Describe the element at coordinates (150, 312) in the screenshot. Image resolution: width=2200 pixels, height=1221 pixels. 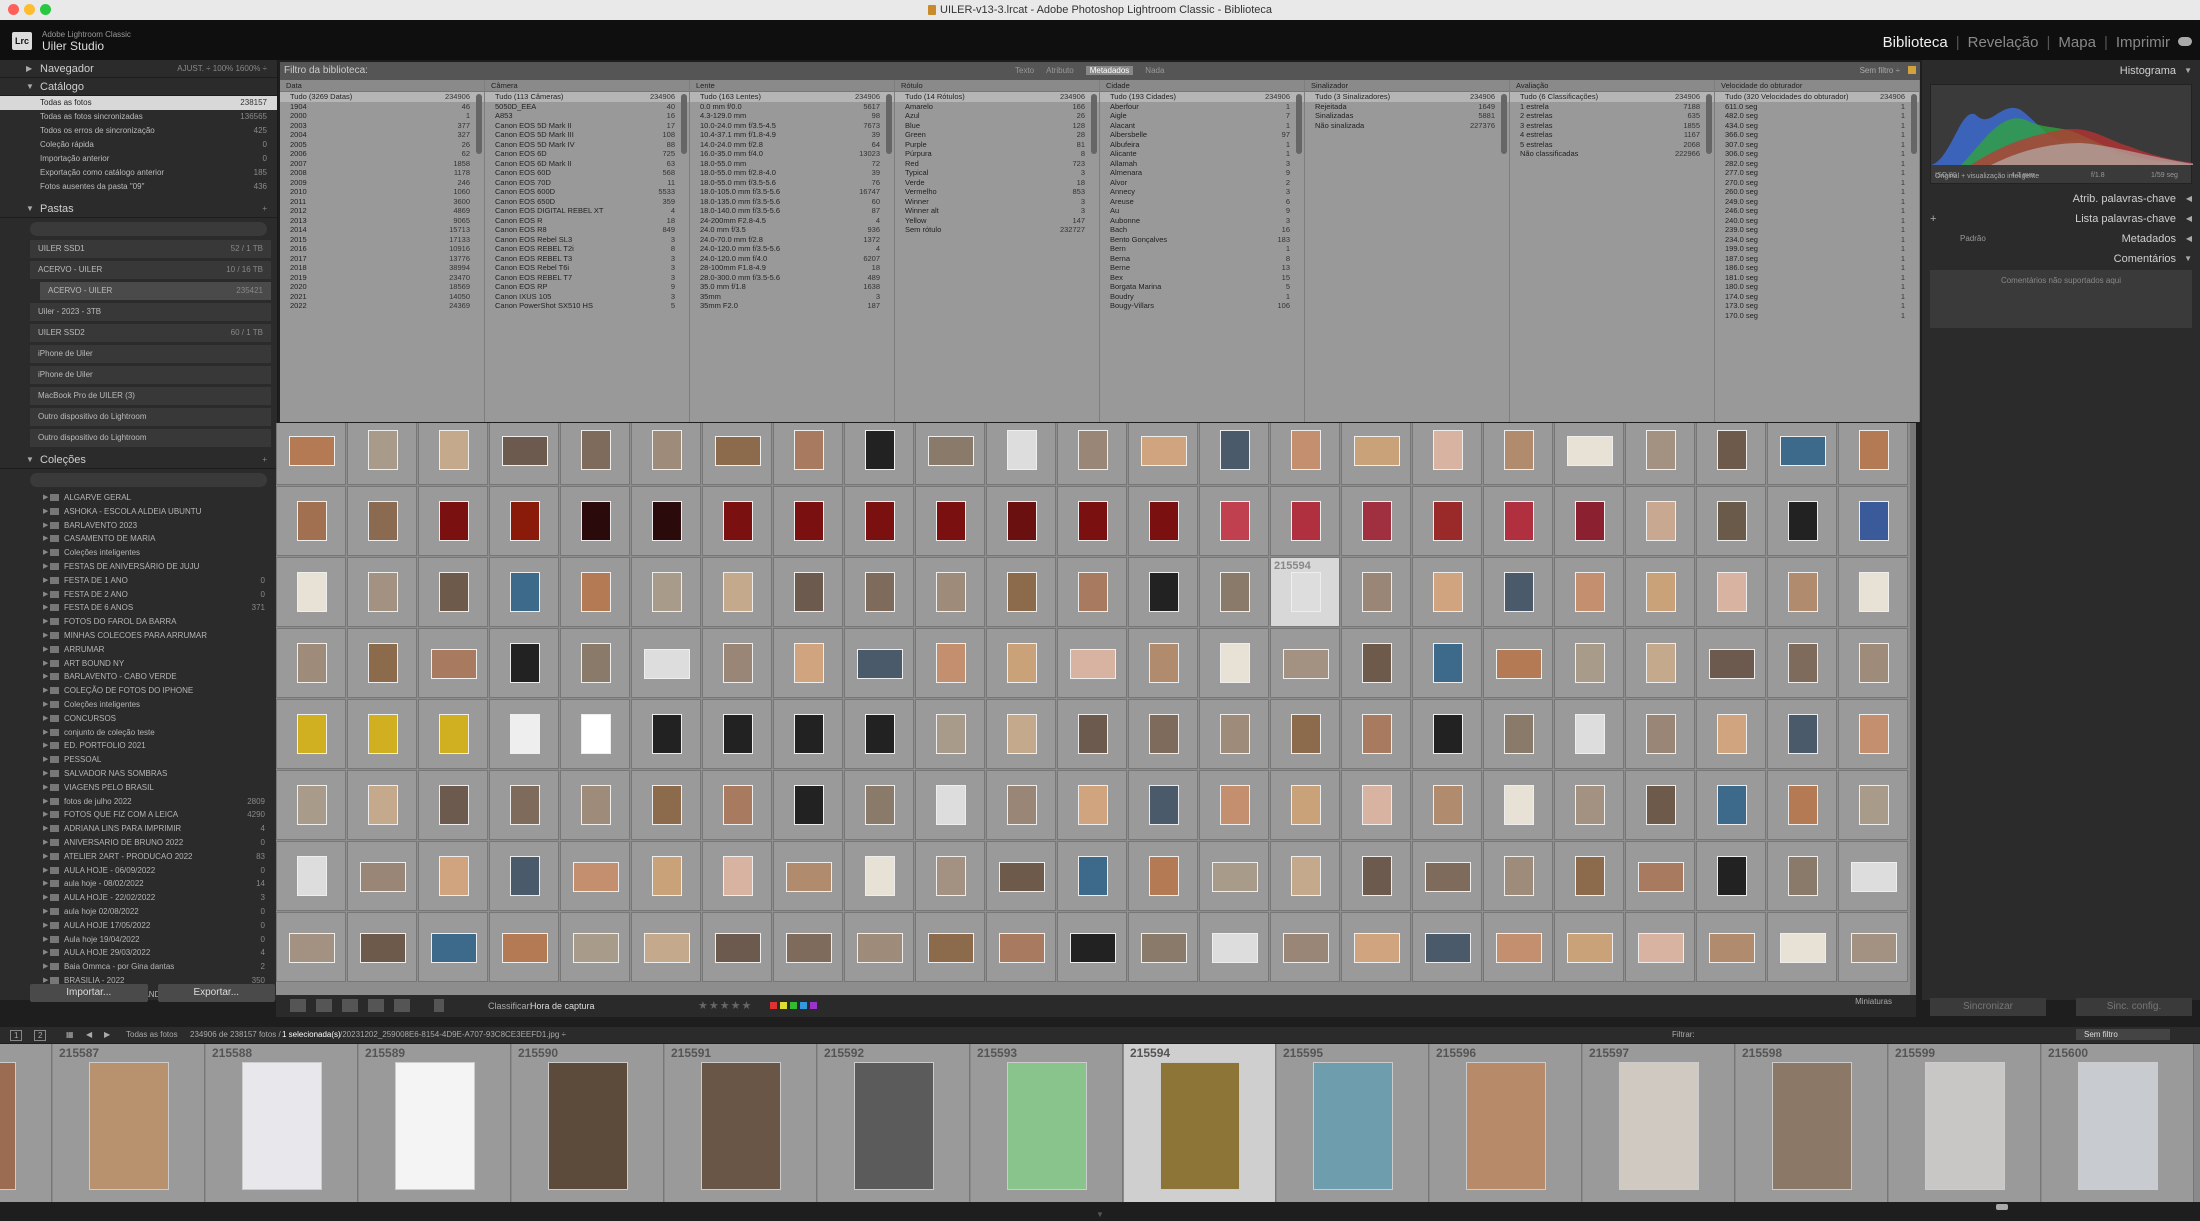
I see `folder-volume: Uiler - 2023 - 3TB` at that location.